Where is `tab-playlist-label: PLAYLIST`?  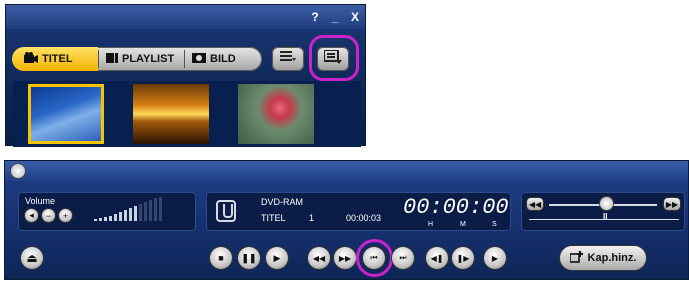
tab-playlist-label: PLAYLIST is located at coordinates (148, 59).